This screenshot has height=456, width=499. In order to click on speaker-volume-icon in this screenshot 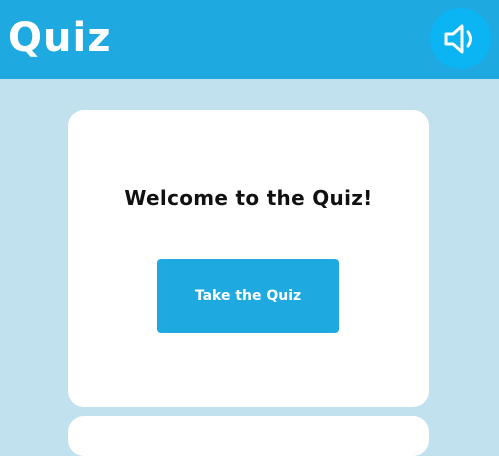, I will do `click(458, 38)`.